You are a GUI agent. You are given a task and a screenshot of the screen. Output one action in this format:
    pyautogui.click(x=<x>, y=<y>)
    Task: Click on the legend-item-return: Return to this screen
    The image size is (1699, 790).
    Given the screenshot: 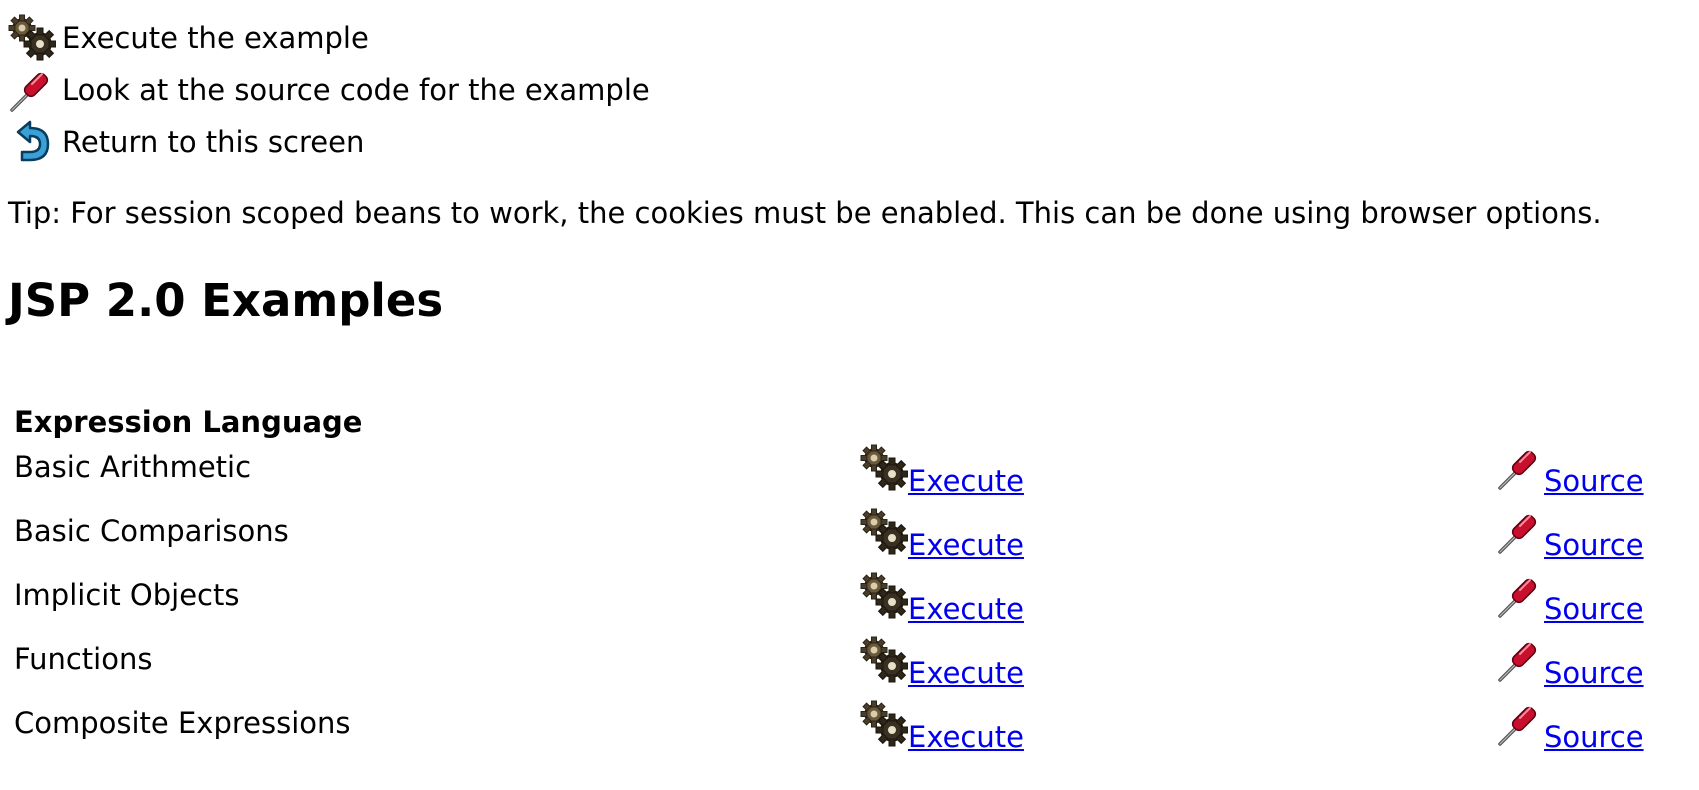 What is the action you would take?
    pyautogui.click(x=329, y=142)
    